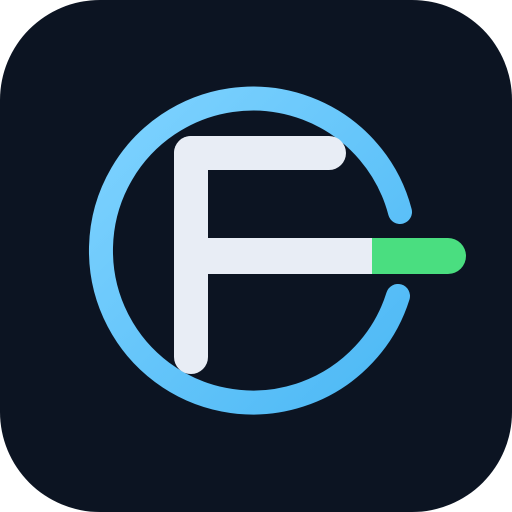 The width and height of the screenshot is (512, 512). What do you see at coordinates (282, 256) in the screenshot?
I see `letter-f-middle-bar` at bounding box center [282, 256].